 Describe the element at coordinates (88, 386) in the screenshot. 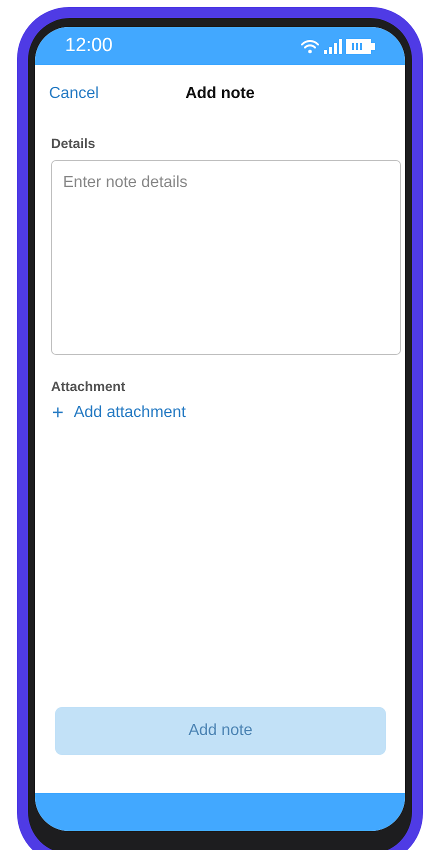

I see `attachment-label: Attachment` at that location.